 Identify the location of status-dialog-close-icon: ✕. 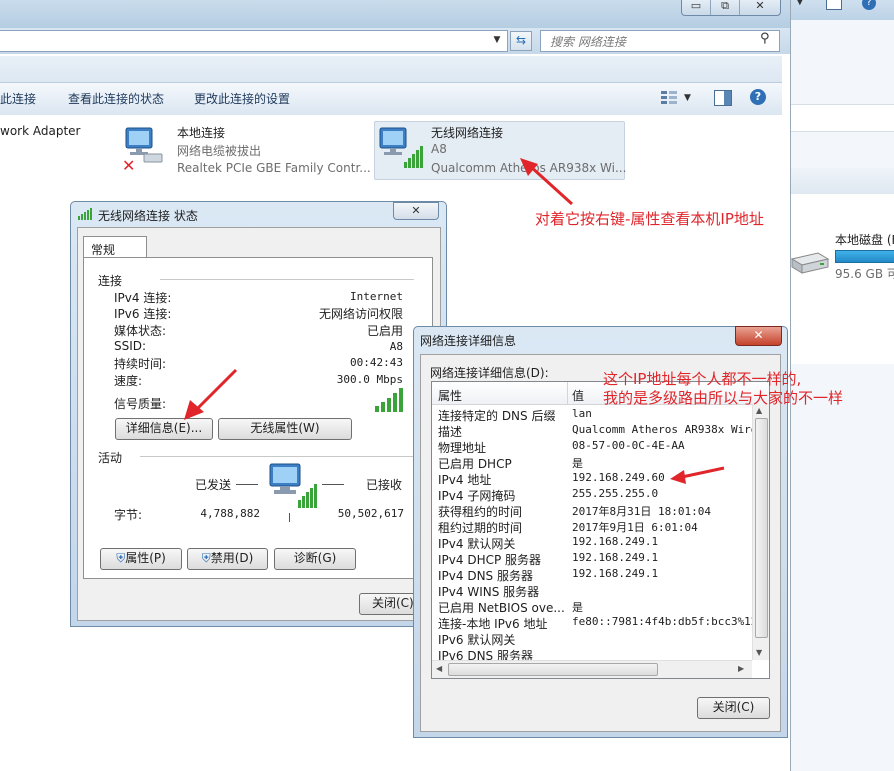
(416, 211).